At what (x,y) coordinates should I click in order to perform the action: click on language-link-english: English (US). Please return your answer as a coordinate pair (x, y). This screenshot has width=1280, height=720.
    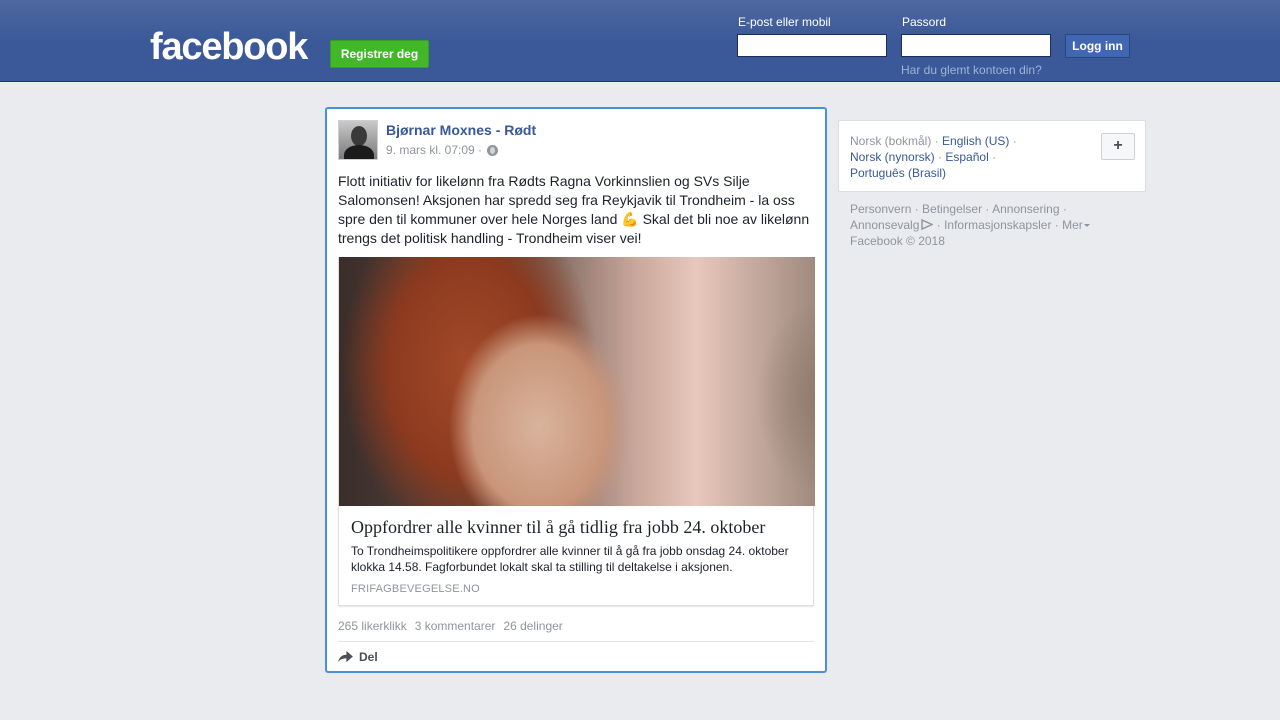
    Looking at the image, I should click on (975, 141).